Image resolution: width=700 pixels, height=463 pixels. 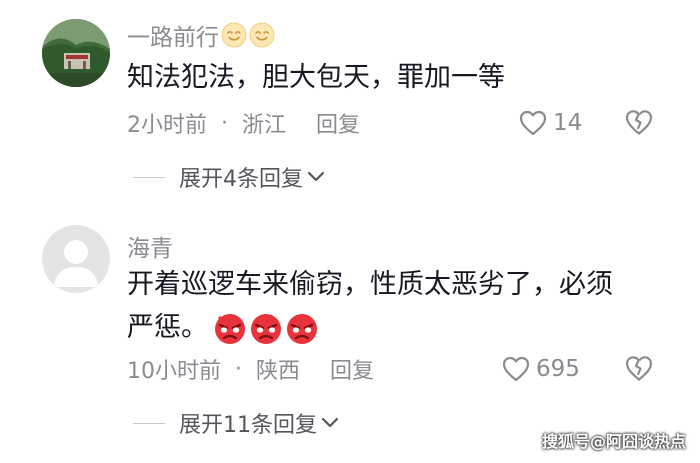 I want to click on username-text: 海青, so click(x=150, y=249).